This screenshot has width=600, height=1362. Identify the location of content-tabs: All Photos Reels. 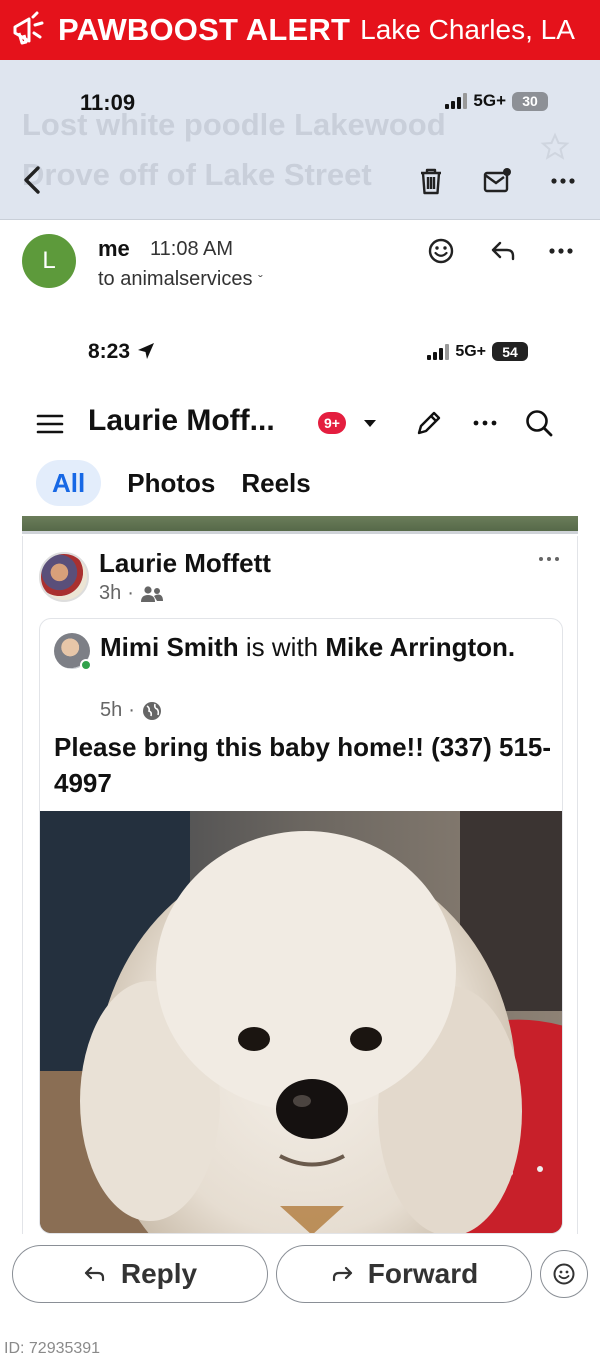
(173, 483).